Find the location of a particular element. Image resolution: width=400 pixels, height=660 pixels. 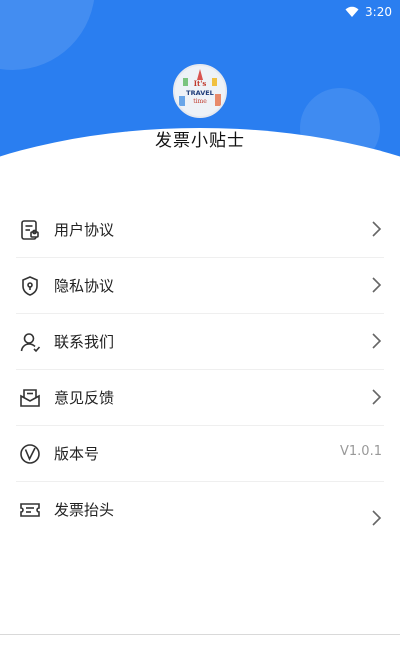

status-bar: 3:20 is located at coordinates (368, 12).